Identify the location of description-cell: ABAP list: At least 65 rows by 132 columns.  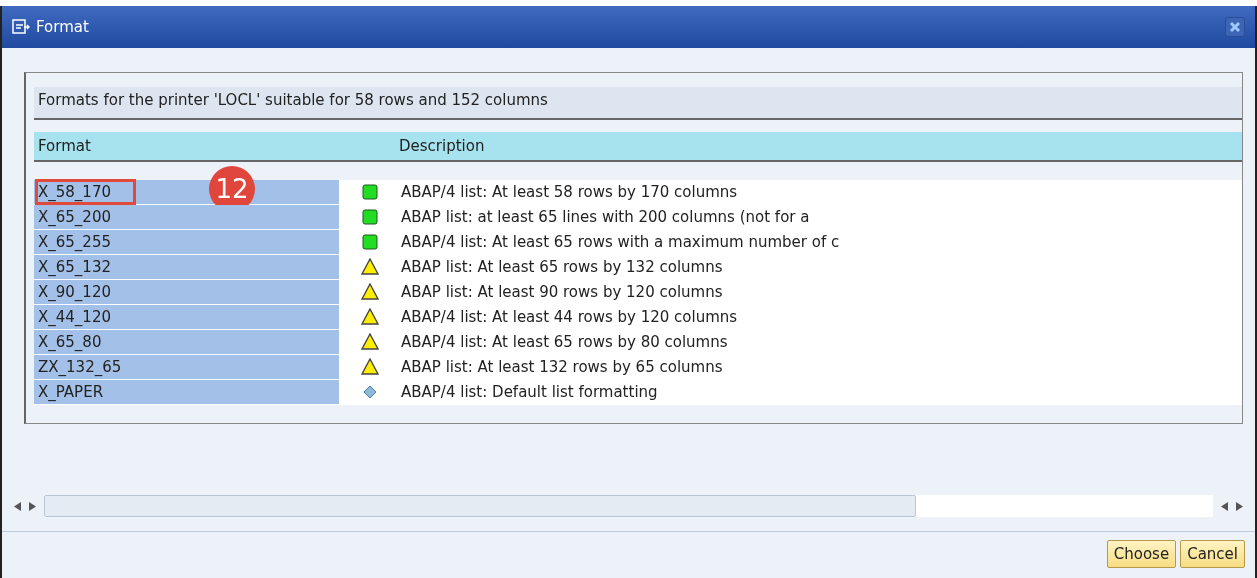
(821, 267).